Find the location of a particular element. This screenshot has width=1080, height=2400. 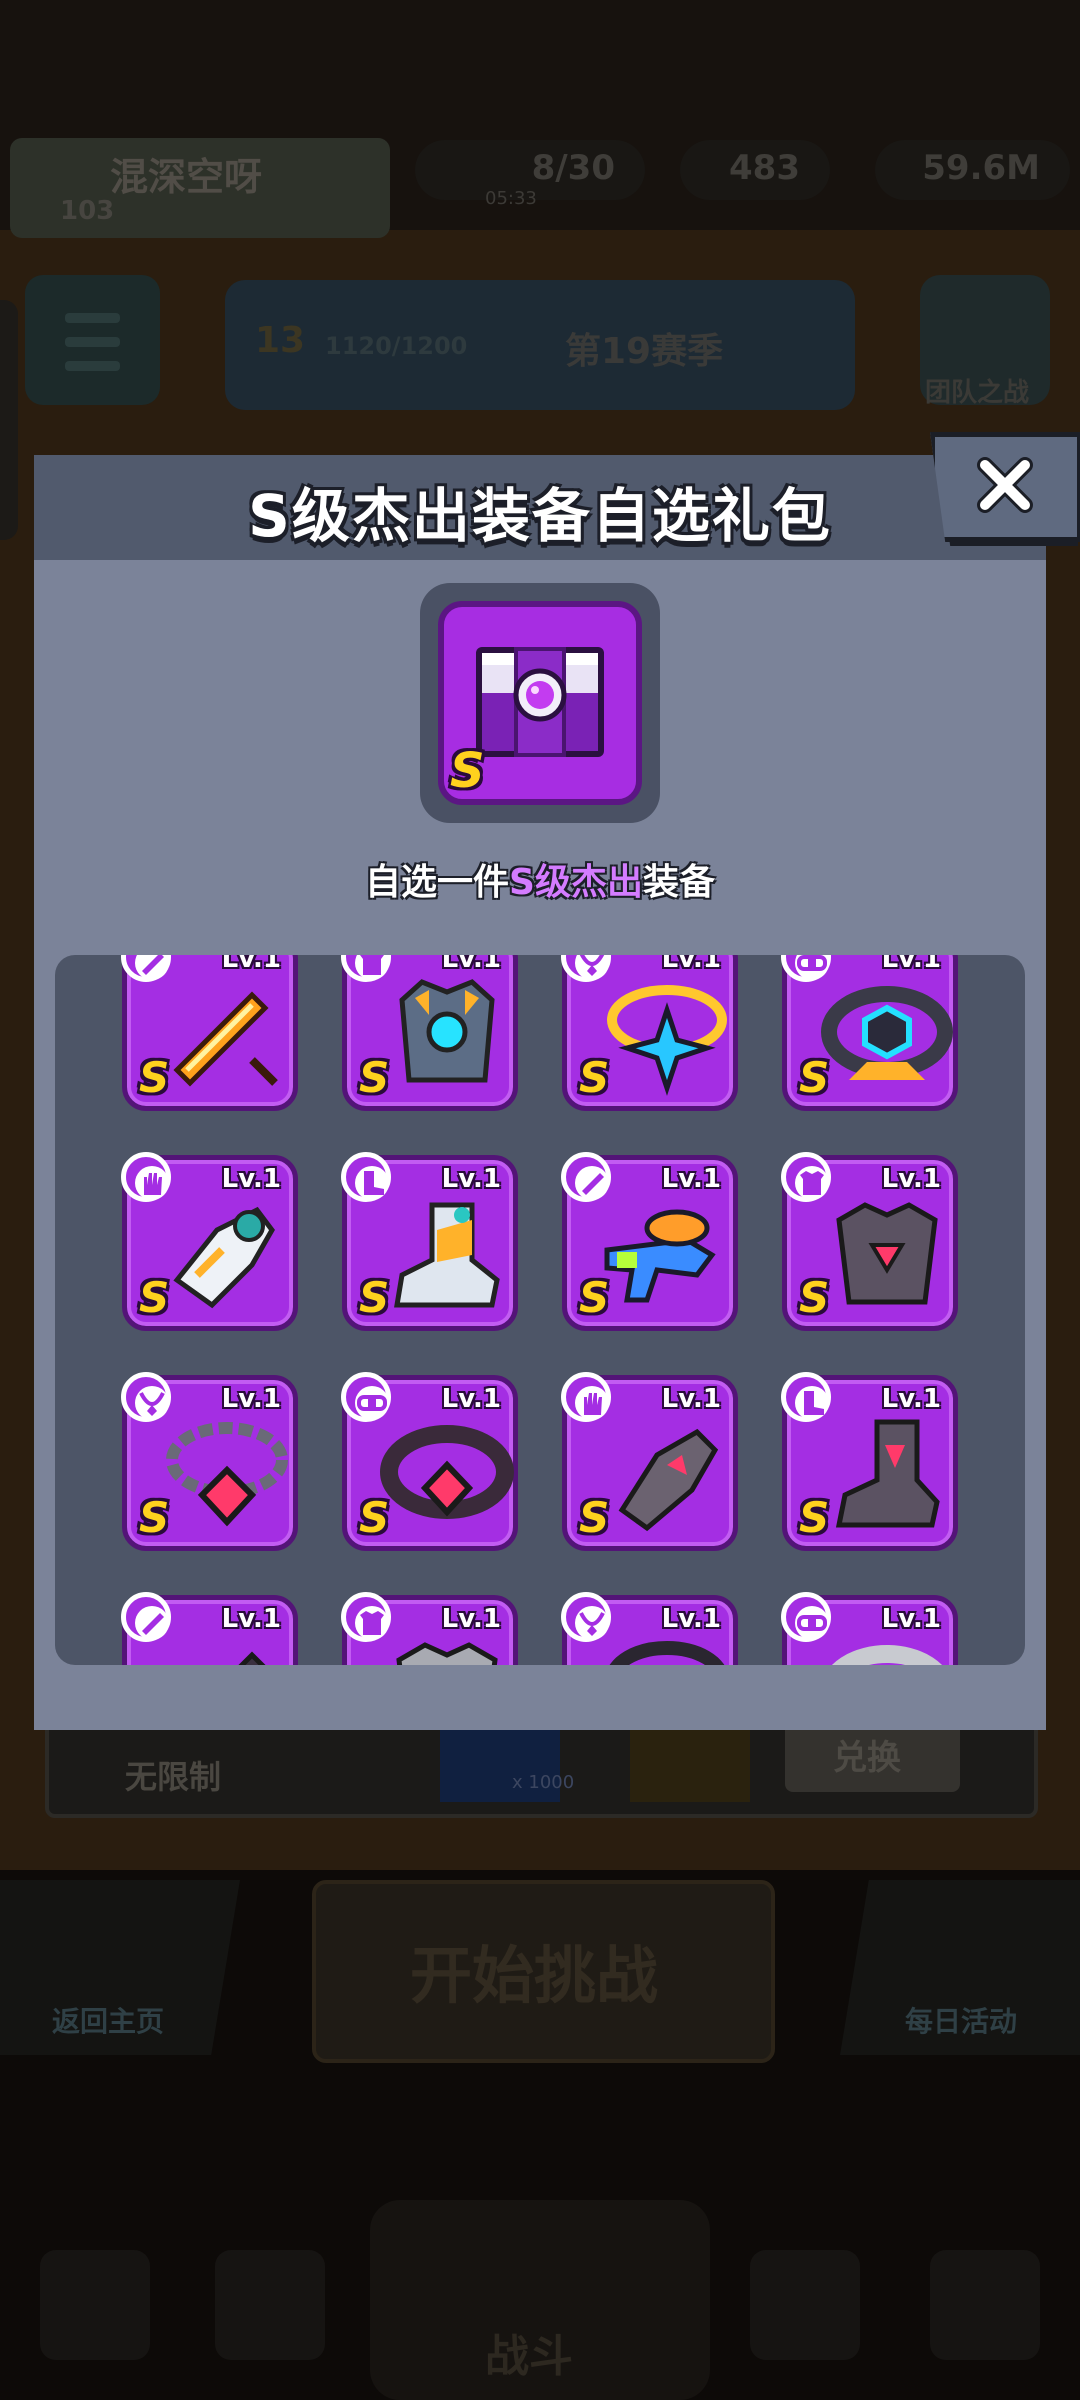

side-drawer-handle is located at coordinates (9, 420).